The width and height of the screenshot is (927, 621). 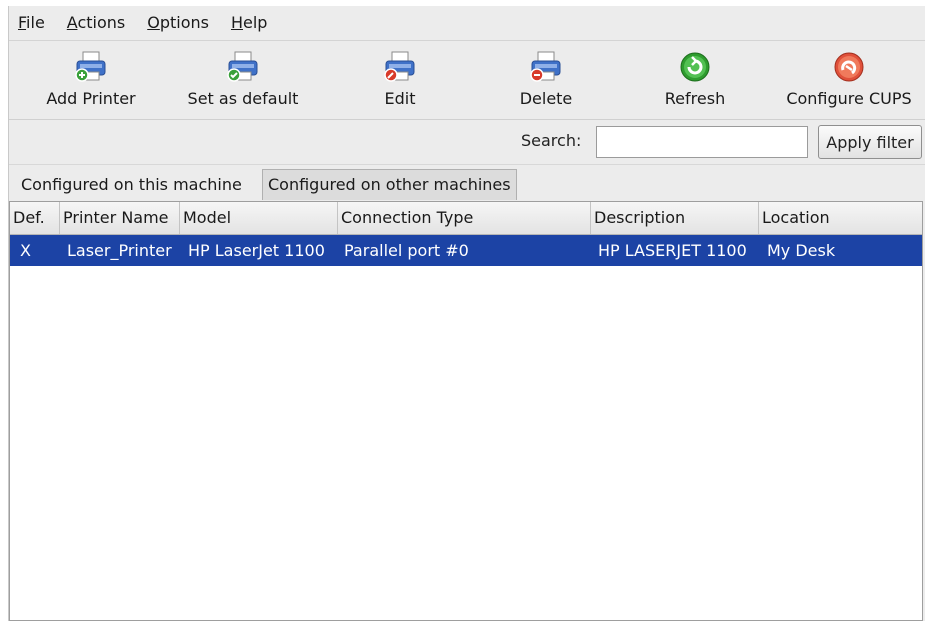 I want to click on refresh-button: Refresh, so click(x=695, y=80).